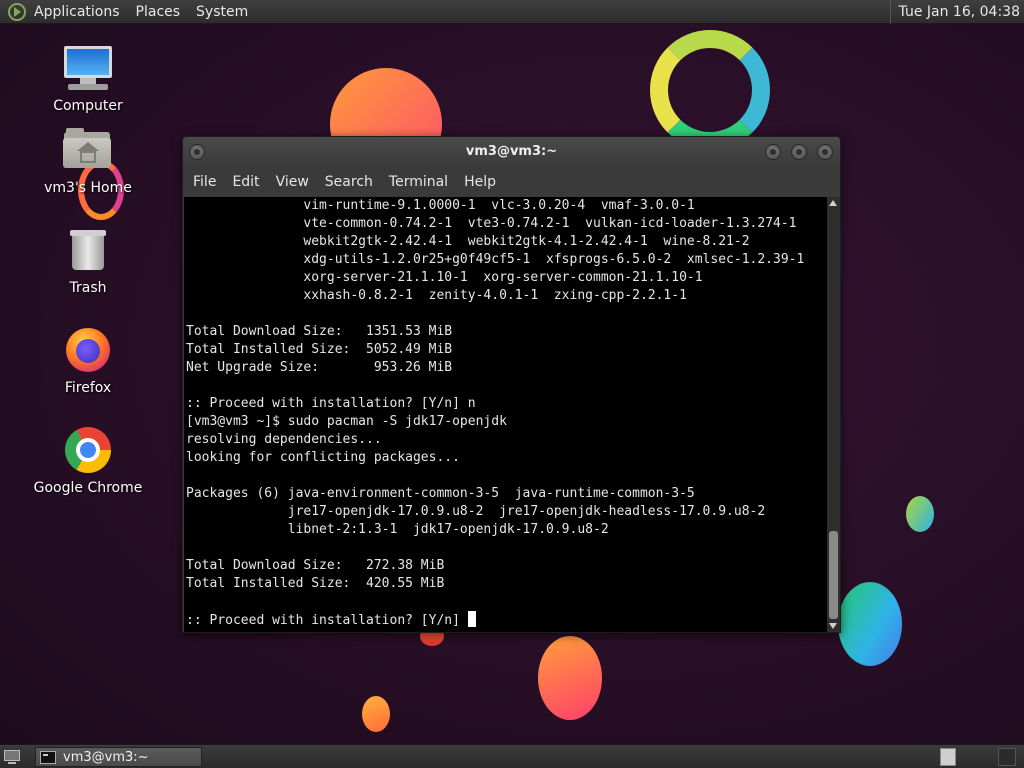 The width and height of the screenshot is (1024, 768). I want to click on menu-search: Search, so click(349, 182).